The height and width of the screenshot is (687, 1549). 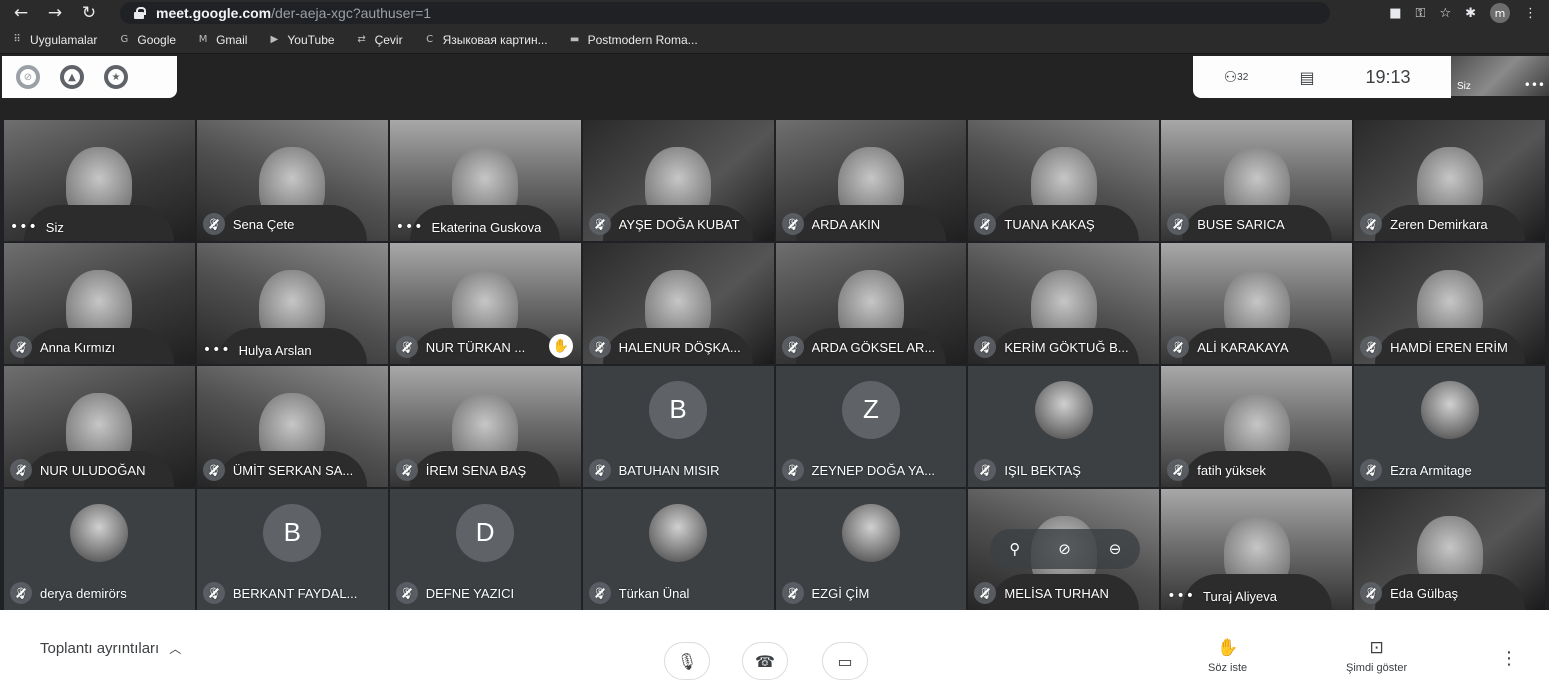 I want to click on bookmark-google: G Google, so click(x=146, y=40).